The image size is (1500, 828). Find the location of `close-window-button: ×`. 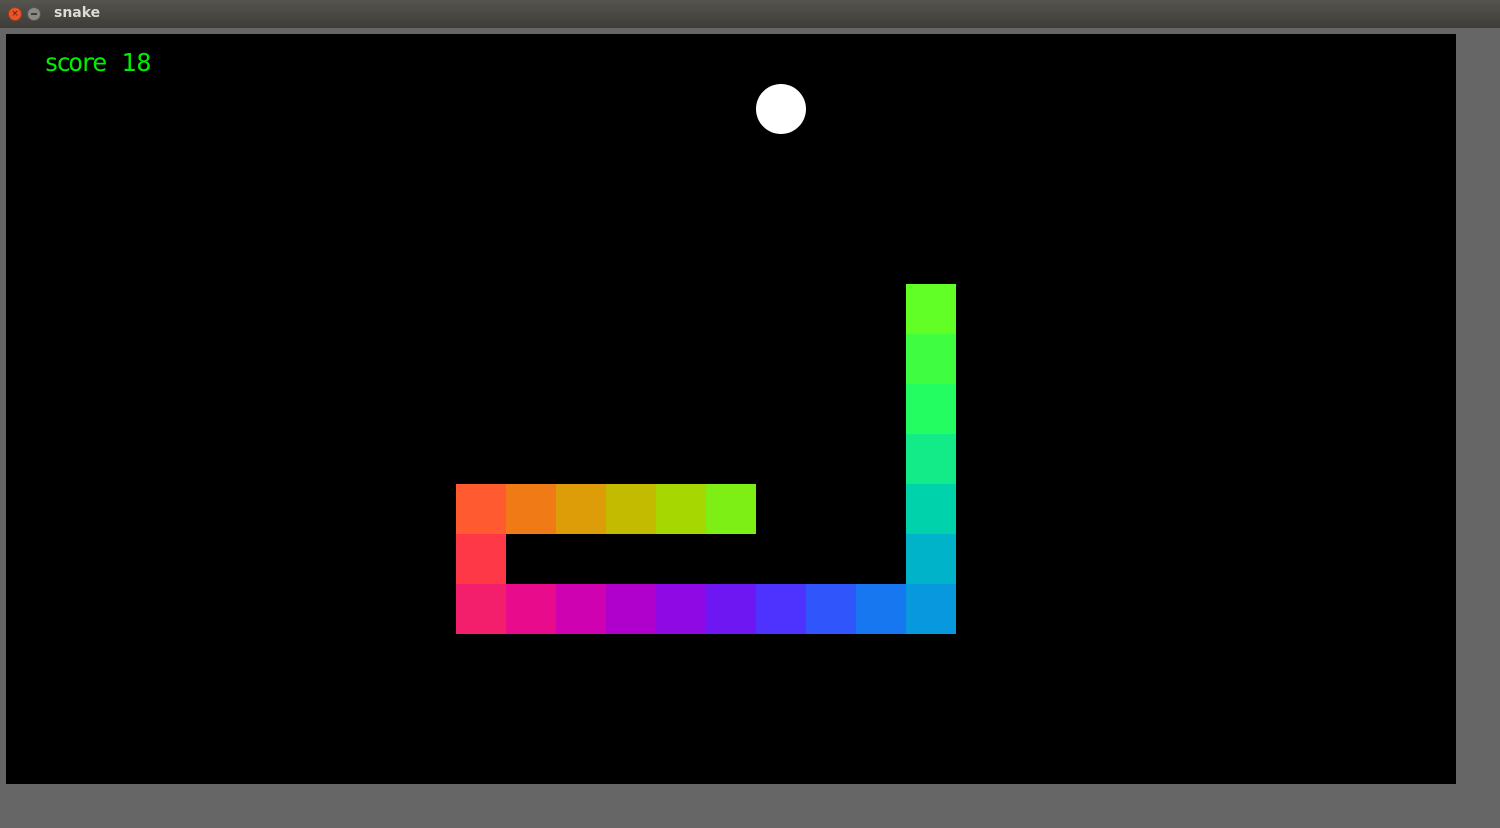

close-window-button: × is located at coordinates (15, 14).